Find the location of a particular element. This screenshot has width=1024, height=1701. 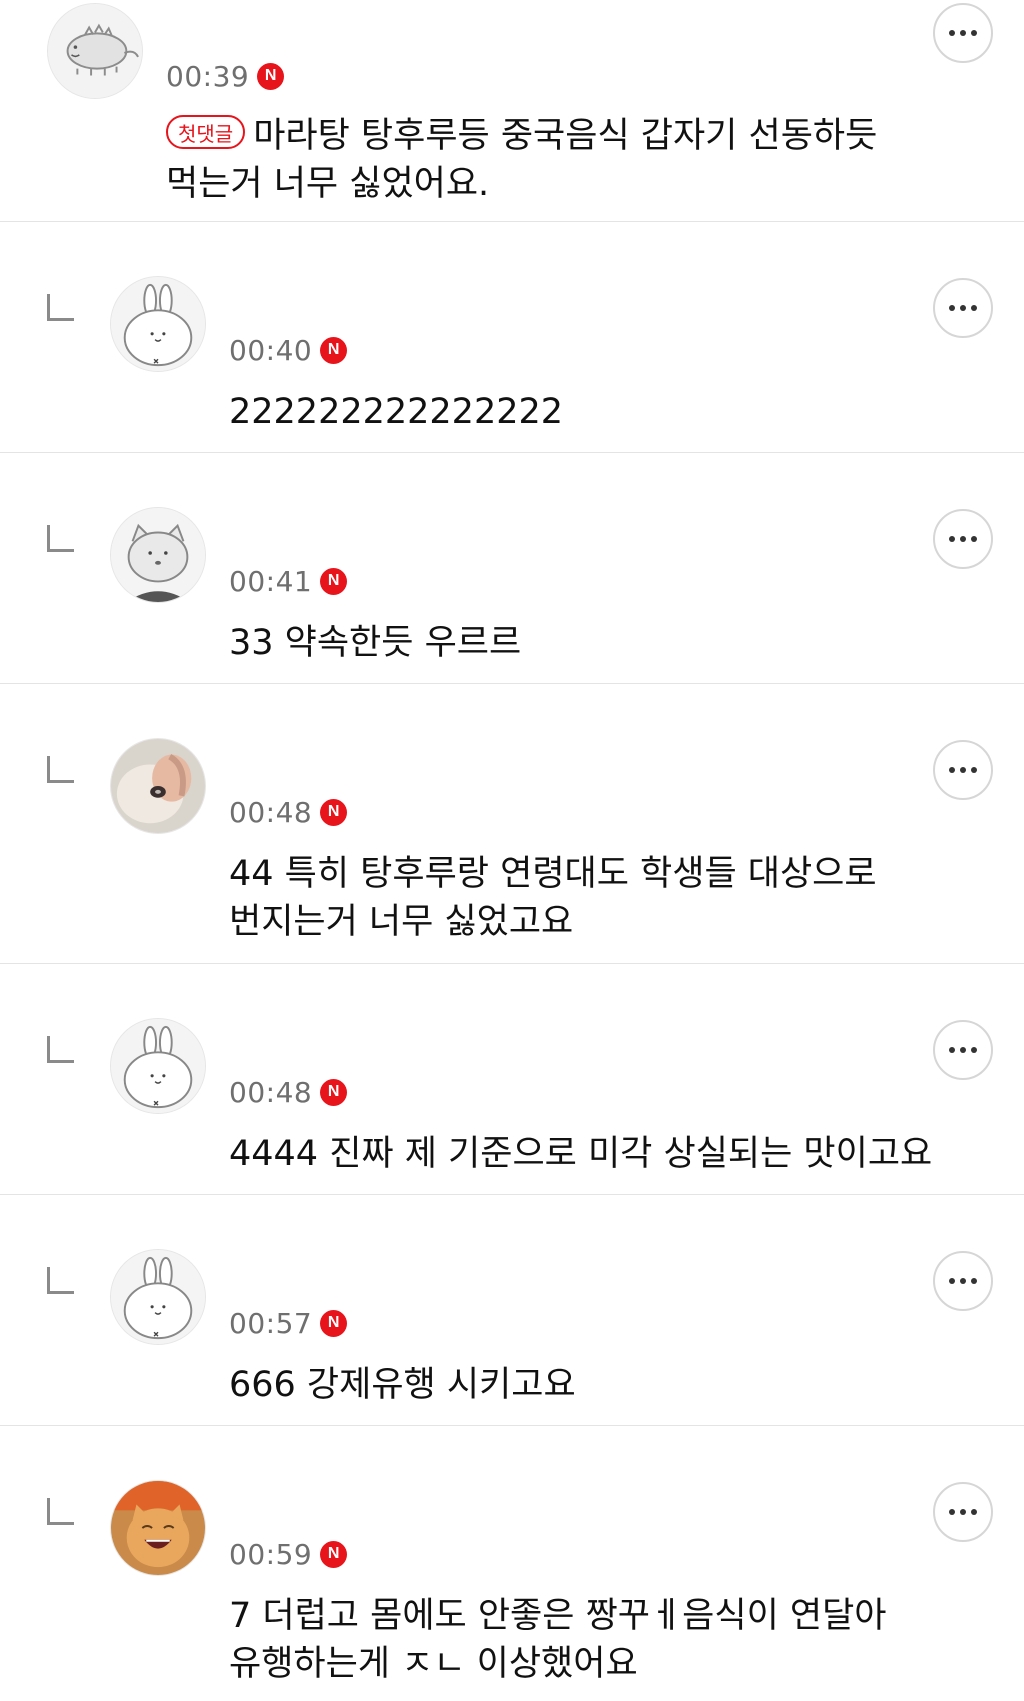

comment-text: 4444 진짜 제 기준으로 미각 상실되는 맛이고요 is located at coordinates (581, 1154).